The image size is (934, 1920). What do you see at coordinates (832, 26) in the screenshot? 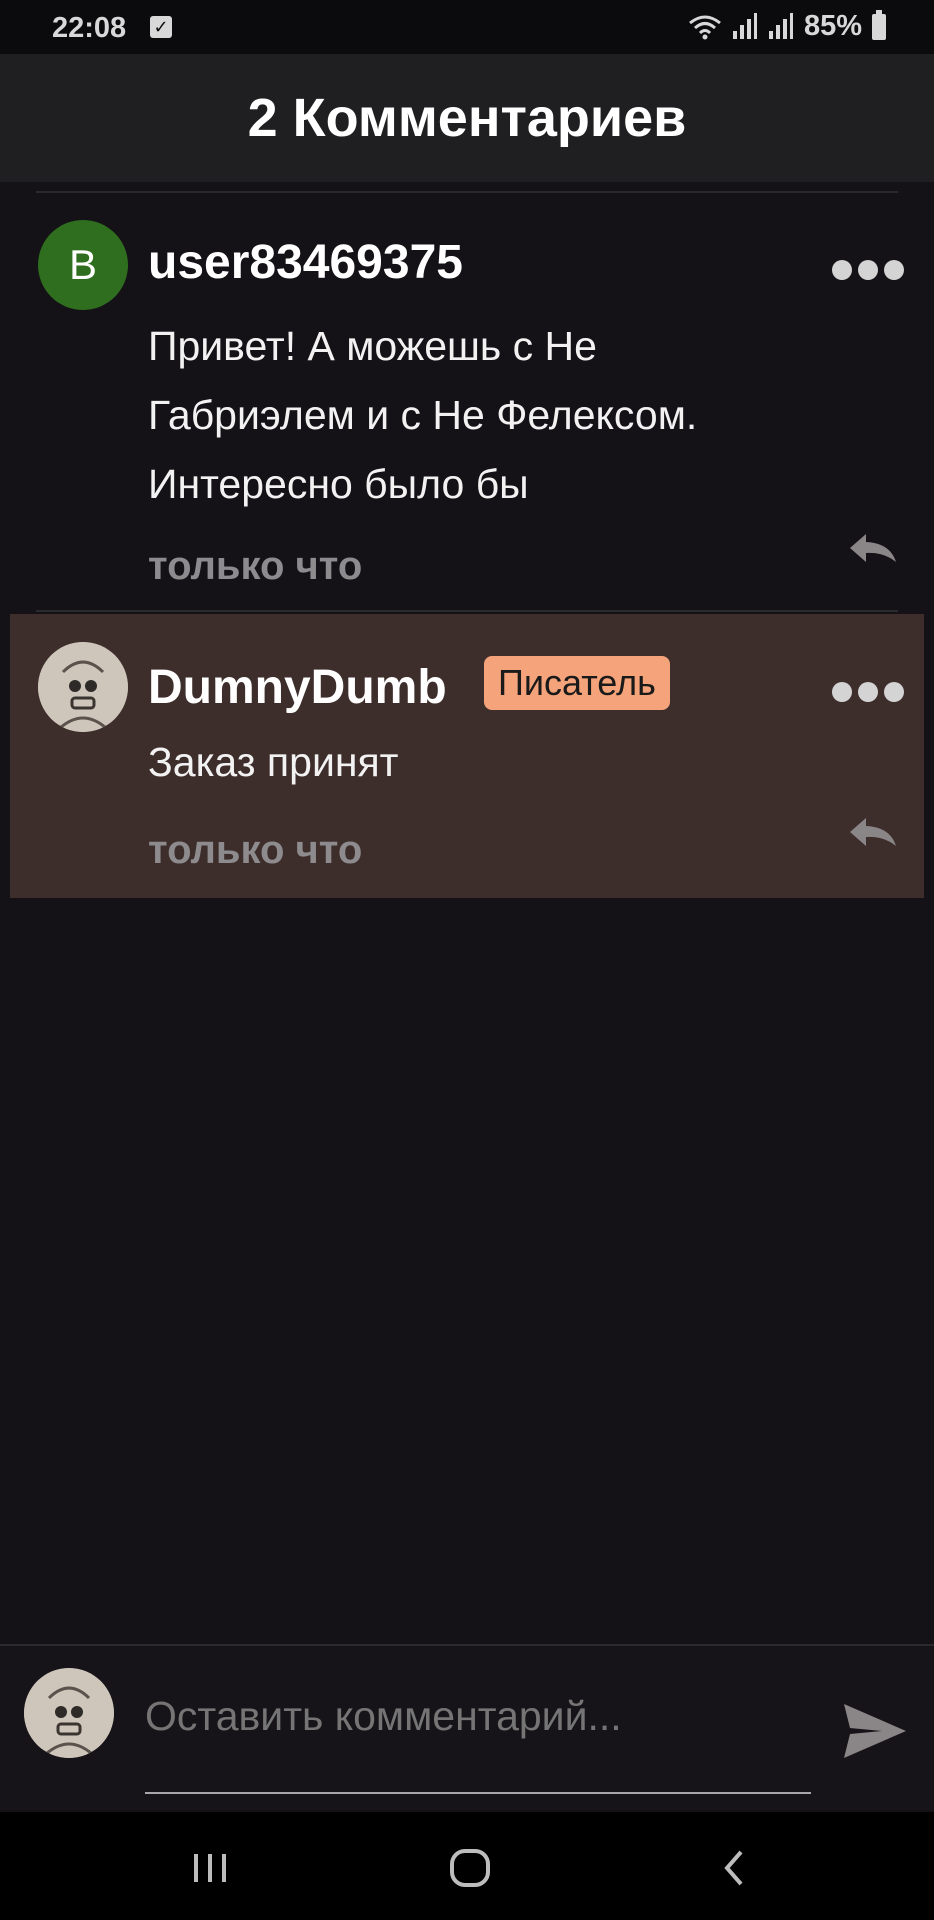
I see `battery-percent: 85%` at bounding box center [832, 26].